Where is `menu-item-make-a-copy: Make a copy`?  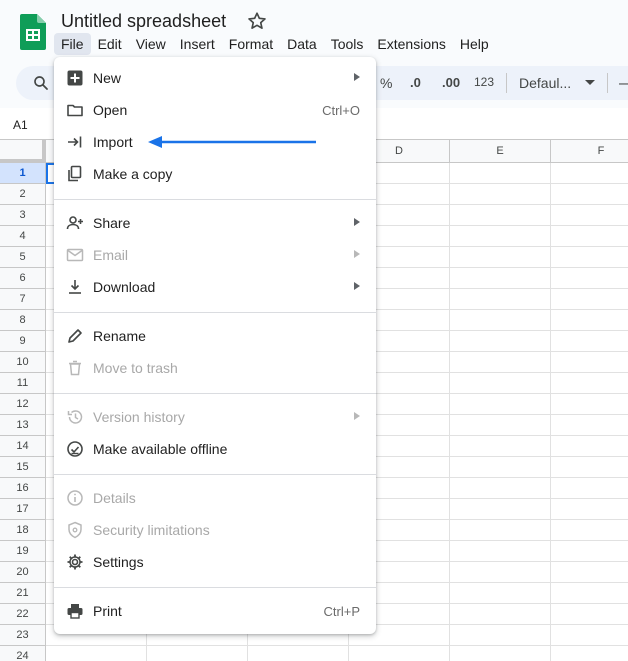
menu-item-make-a-copy: Make a copy is located at coordinates (215, 174).